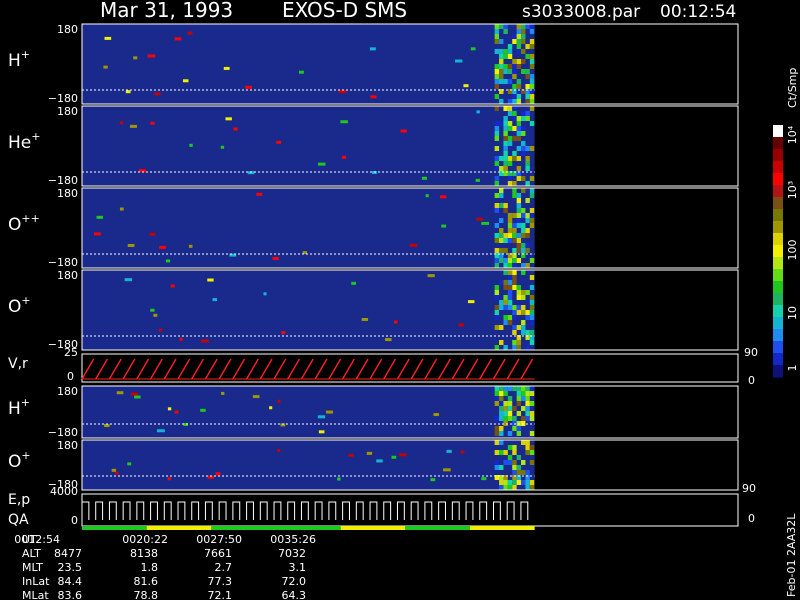 The height and width of the screenshot is (600, 800). Describe the element at coordinates (70, 376) in the screenshot. I see `y-tick-bottom: 0` at that location.